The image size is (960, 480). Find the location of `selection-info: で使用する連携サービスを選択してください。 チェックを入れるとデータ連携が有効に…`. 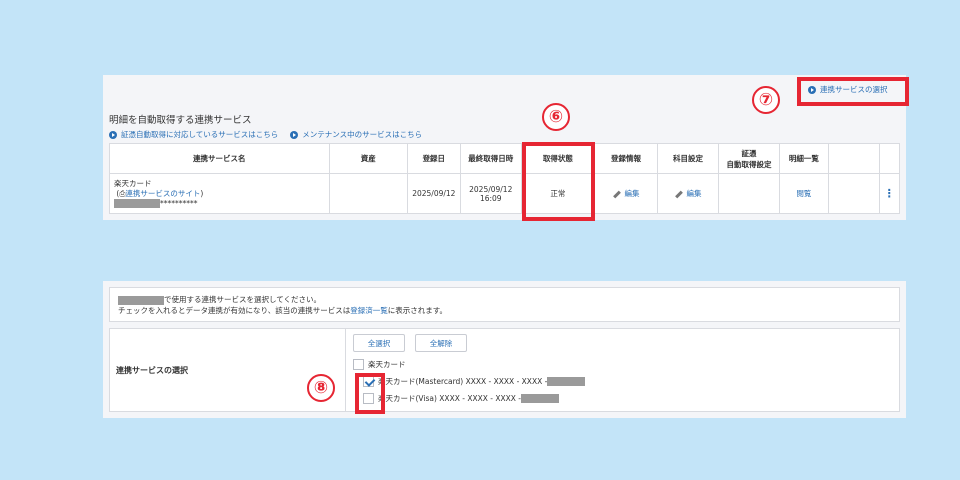

selection-info: で使用する連携サービスを選択してください。 チェックを入れるとデータ連携が有効に… is located at coordinates (504, 304).